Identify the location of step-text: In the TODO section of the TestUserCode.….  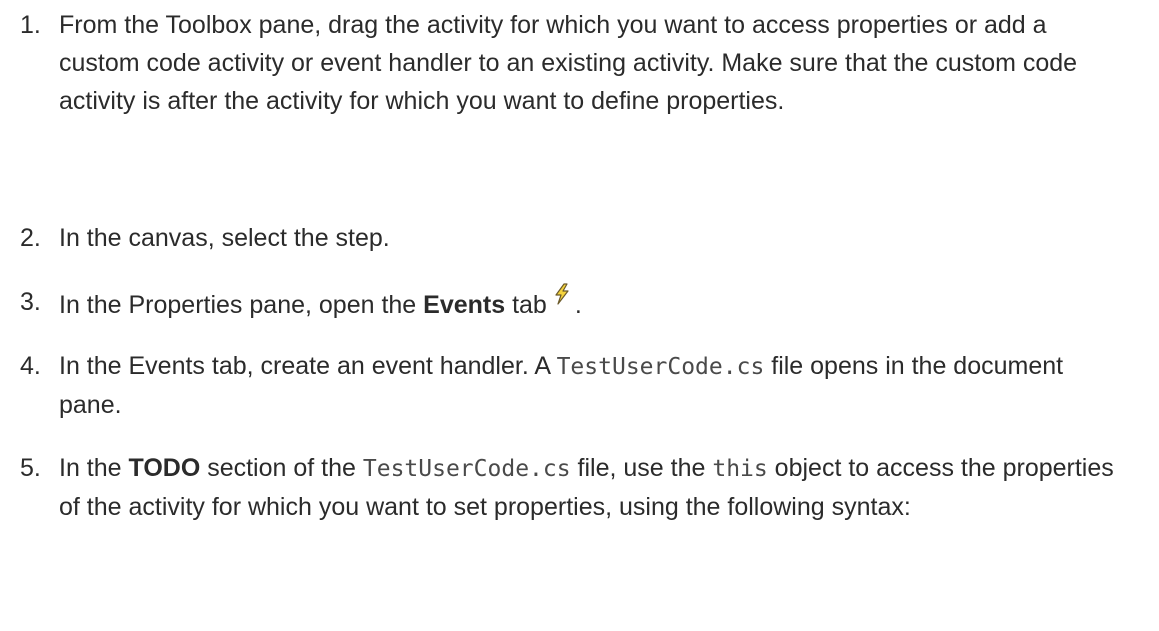
(594, 487).